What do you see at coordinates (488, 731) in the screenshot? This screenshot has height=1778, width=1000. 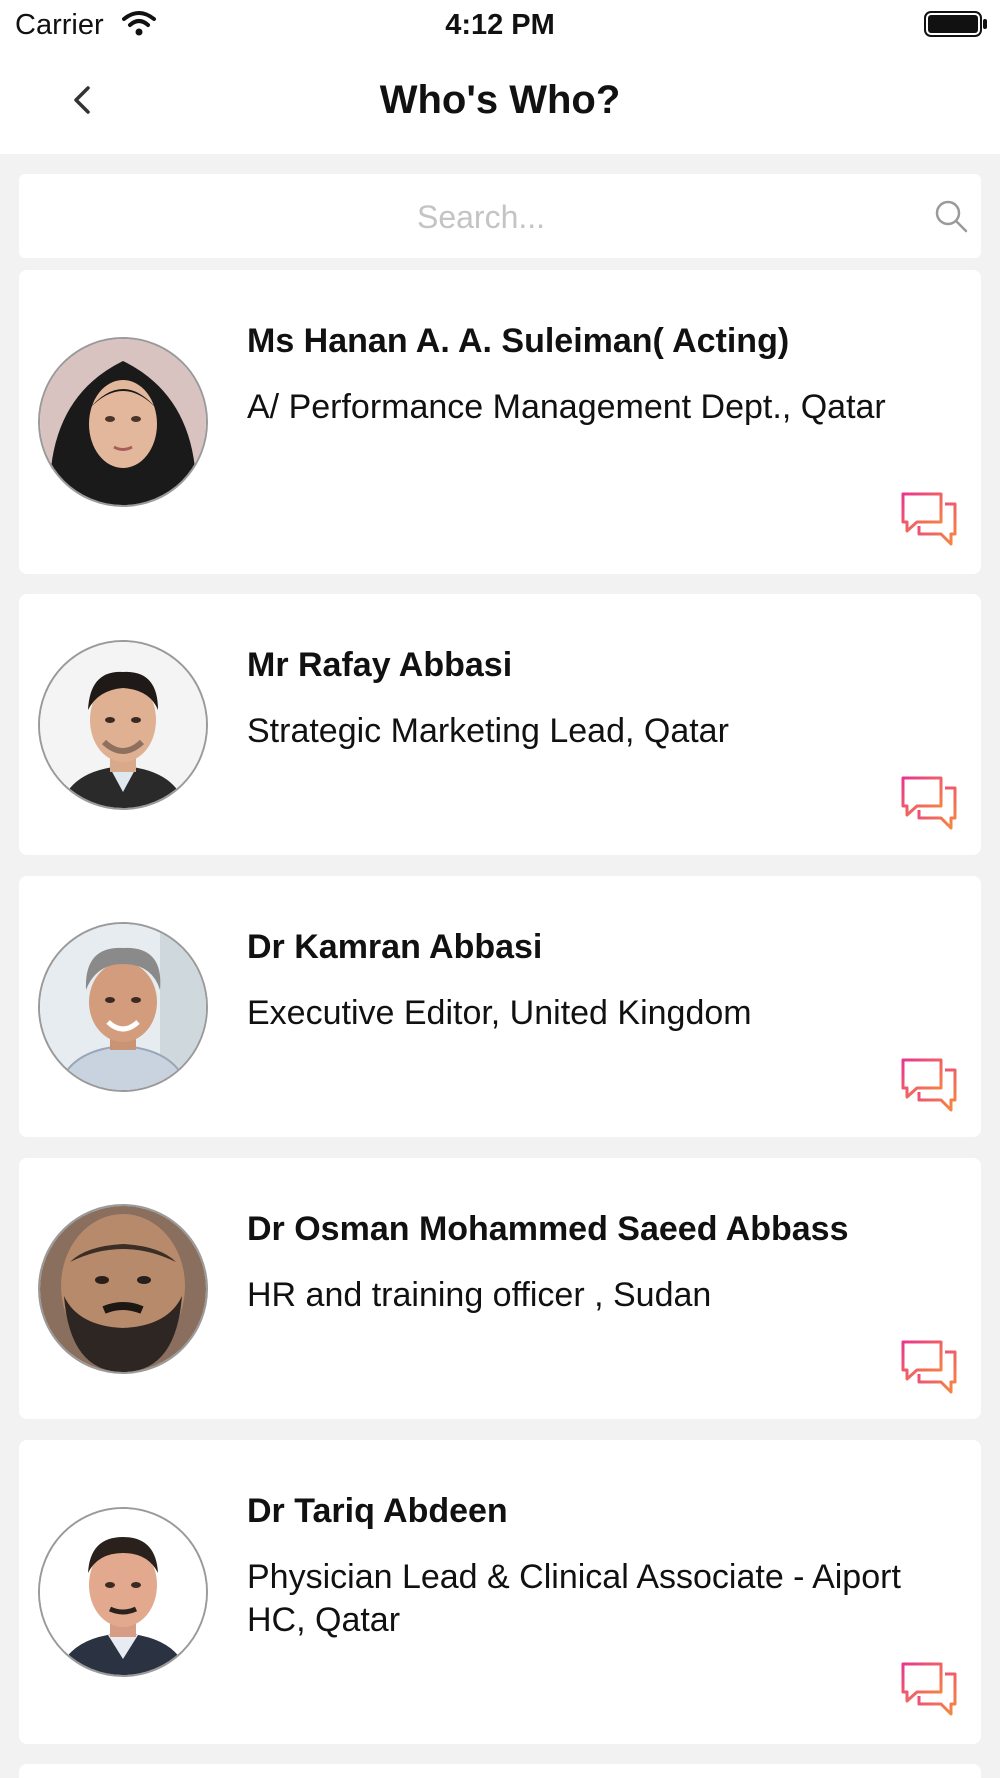 I see `person-title: Strategic Marketing Lead, Qatar` at bounding box center [488, 731].